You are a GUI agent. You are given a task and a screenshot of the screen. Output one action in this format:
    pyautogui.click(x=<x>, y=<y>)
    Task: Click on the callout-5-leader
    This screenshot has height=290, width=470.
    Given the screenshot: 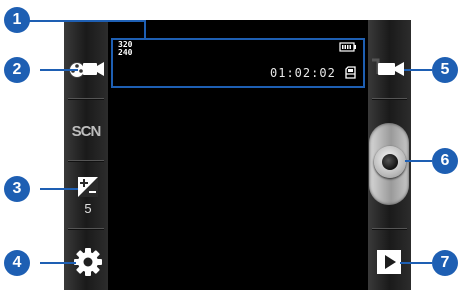 What is the action you would take?
    pyautogui.click(x=418, y=70)
    